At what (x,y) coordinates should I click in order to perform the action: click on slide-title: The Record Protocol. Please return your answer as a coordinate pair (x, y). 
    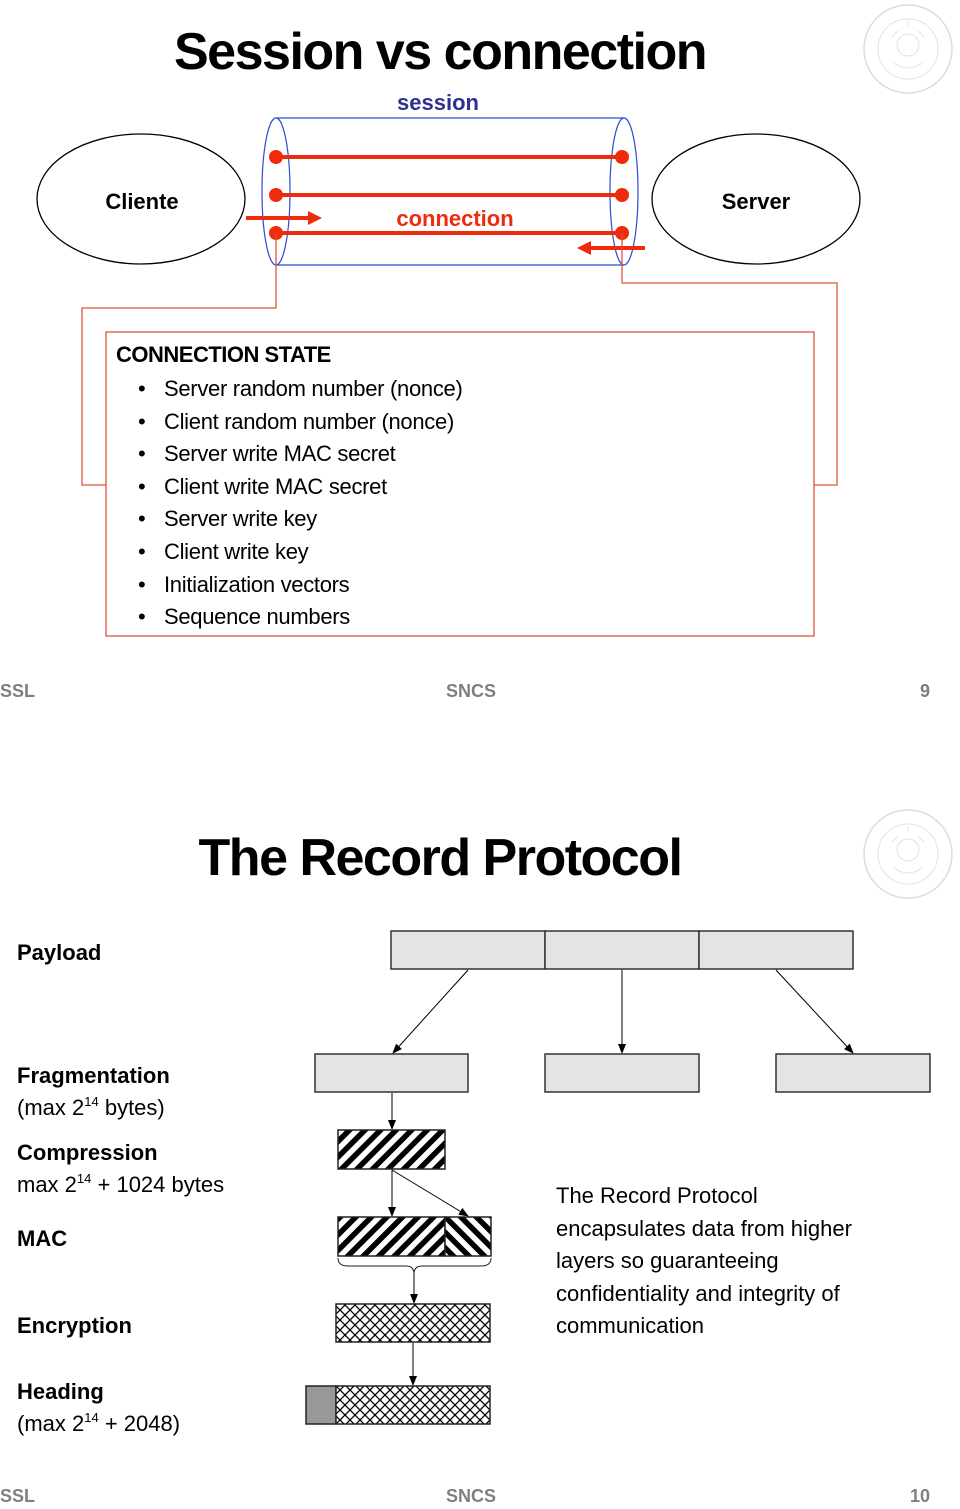
    Looking at the image, I should click on (440, 858).